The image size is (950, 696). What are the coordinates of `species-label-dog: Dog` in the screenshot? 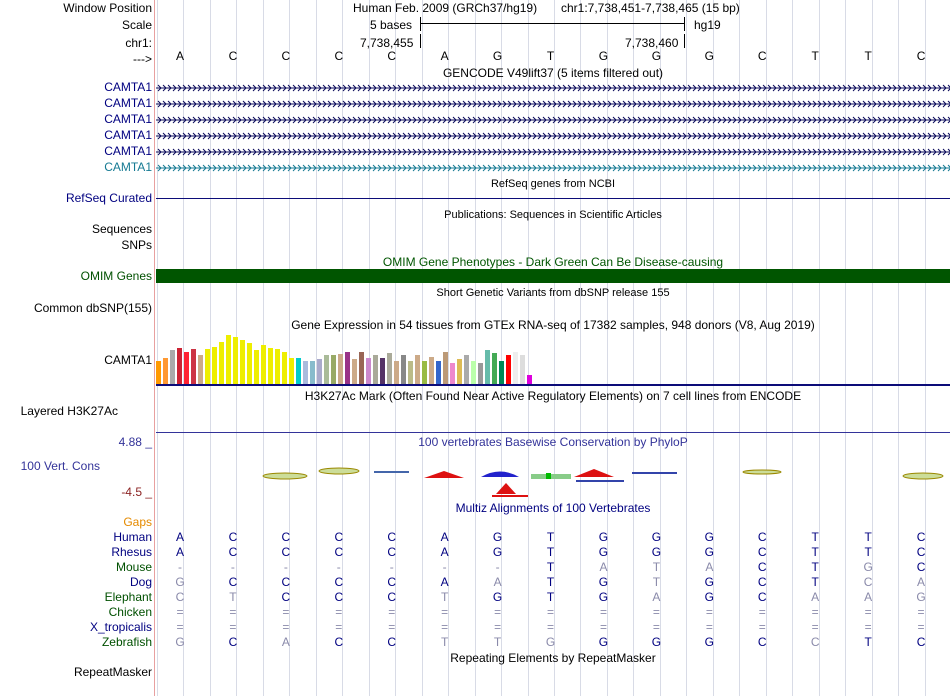 It's located at (141, 582).